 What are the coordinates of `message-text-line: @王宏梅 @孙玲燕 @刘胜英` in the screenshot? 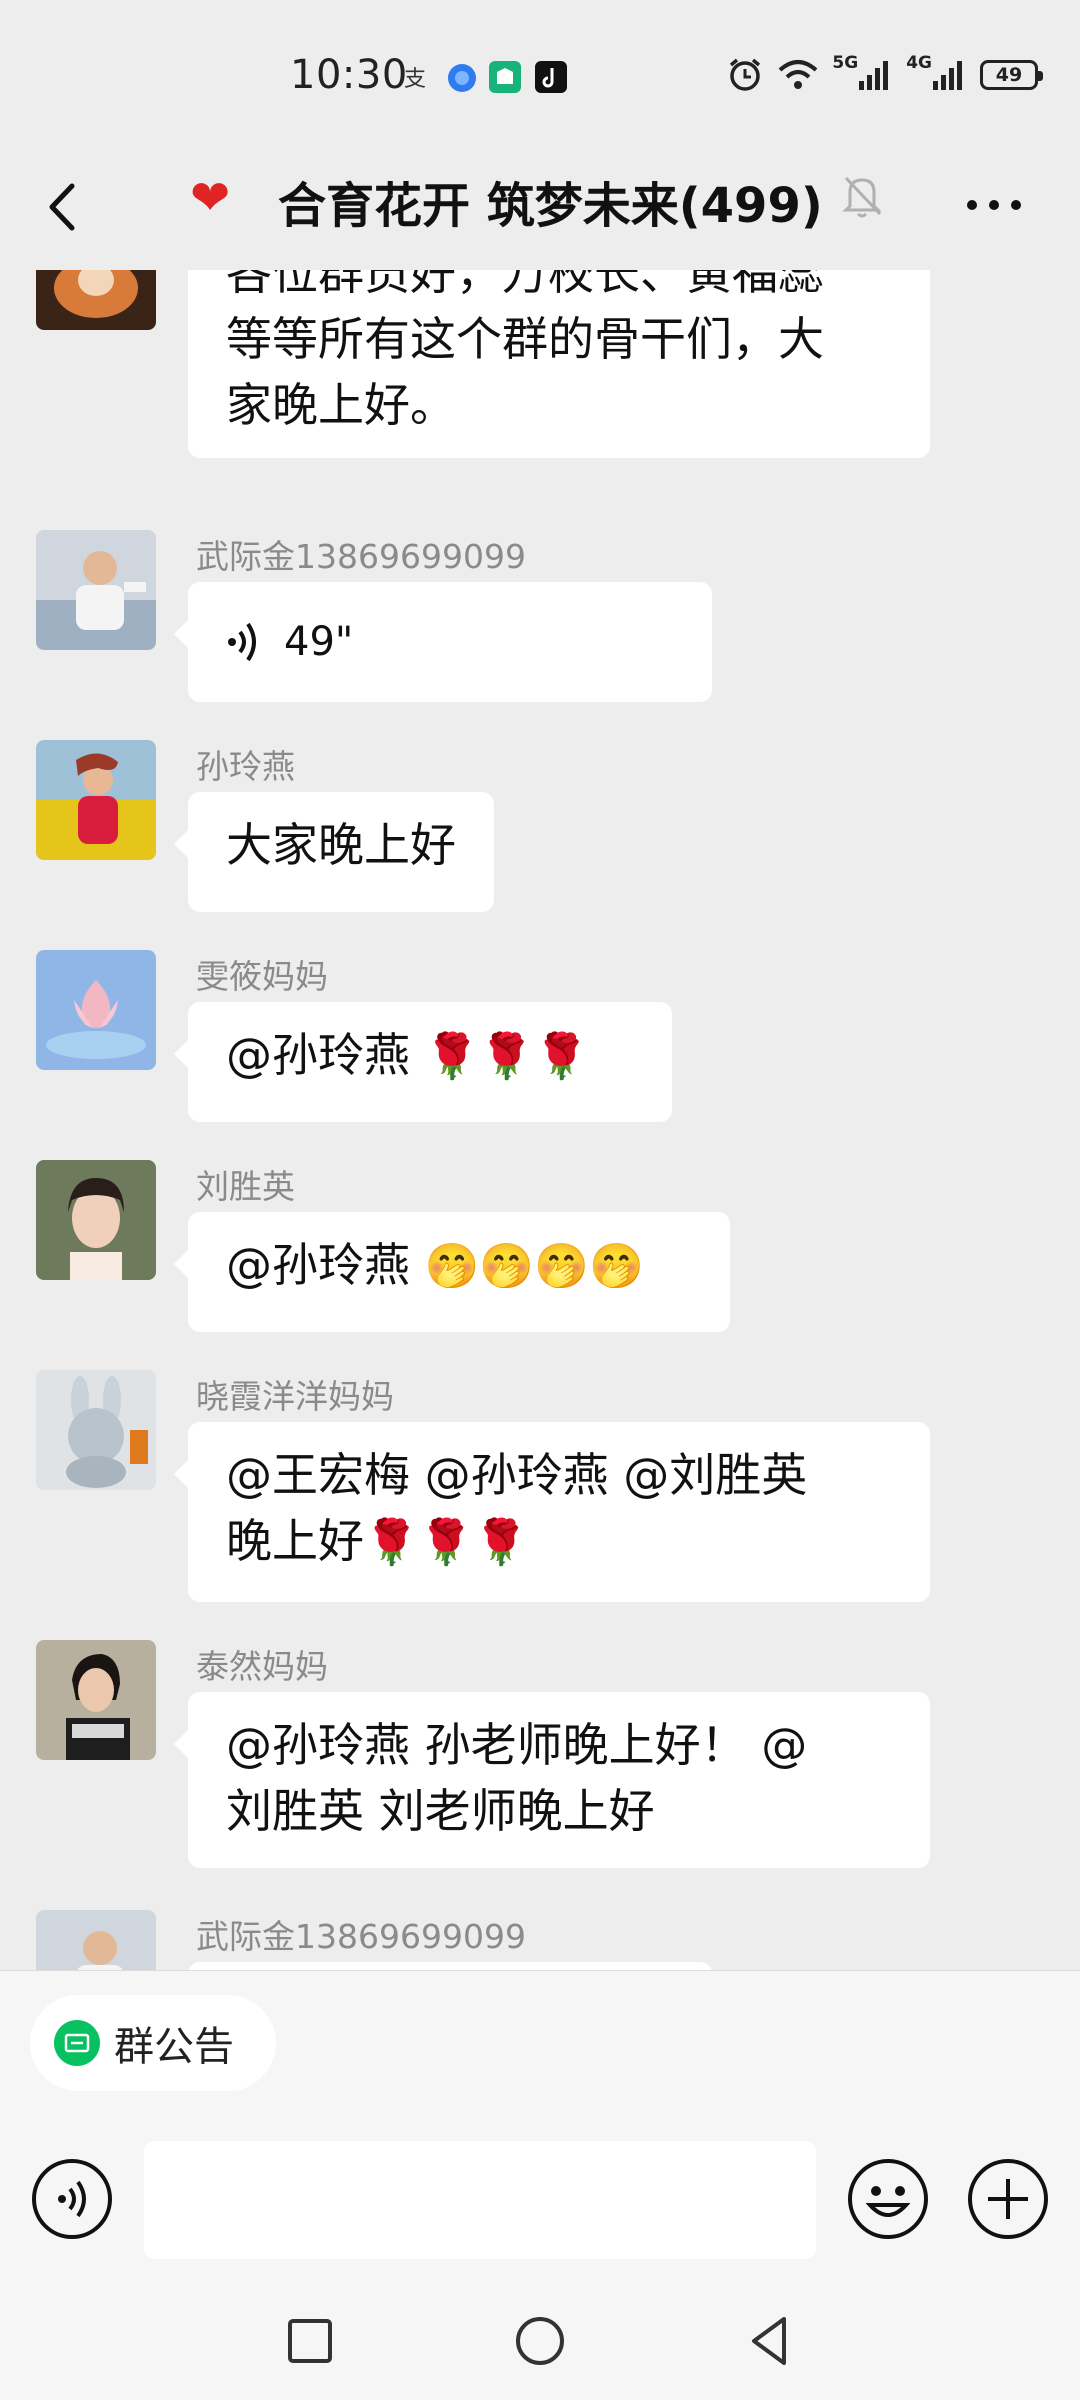 It's located at (517, 1475).